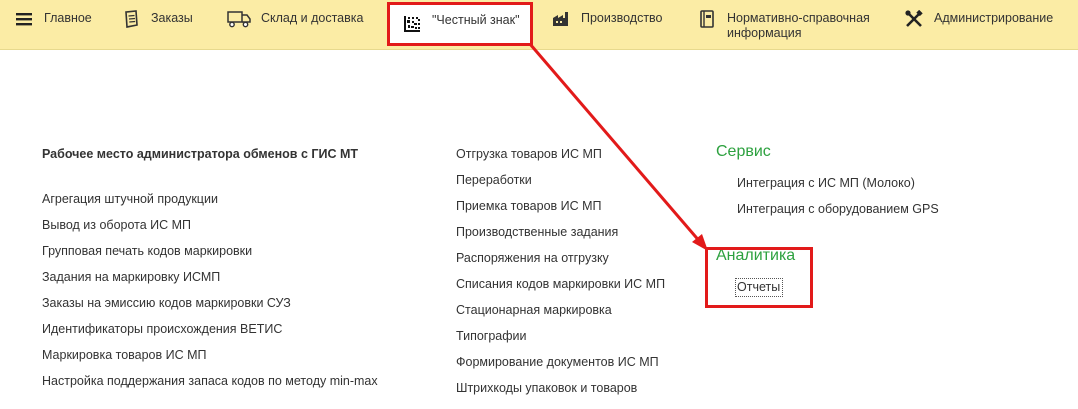  I want to click on tab-label: Администрирование, so click(994, 18).